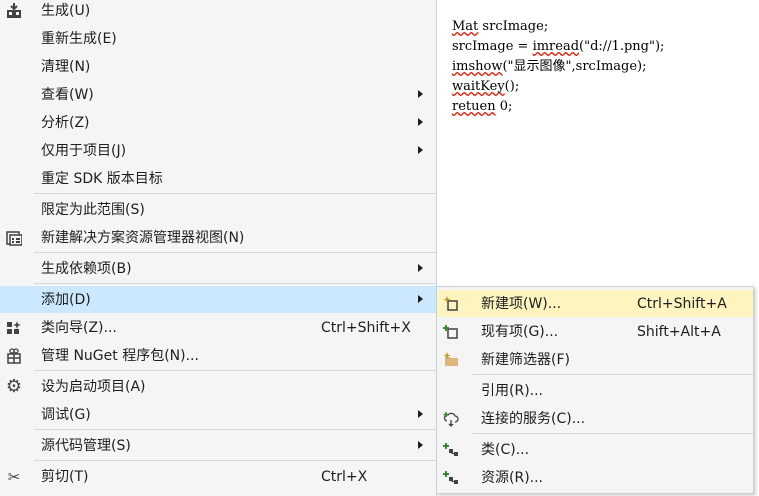 The image size is (759, 496). Describe the element at coordinates (595, 359) in the screenshot. I see `submenu-item-new-filter: 新建筛选器(F)` at that location.